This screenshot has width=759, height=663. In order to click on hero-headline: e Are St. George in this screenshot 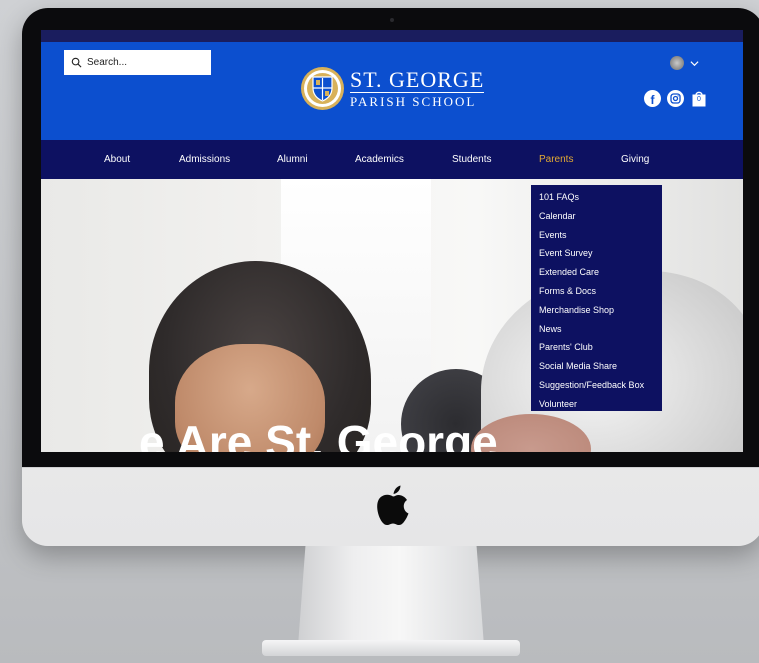, I will do `click(318, 434)`.